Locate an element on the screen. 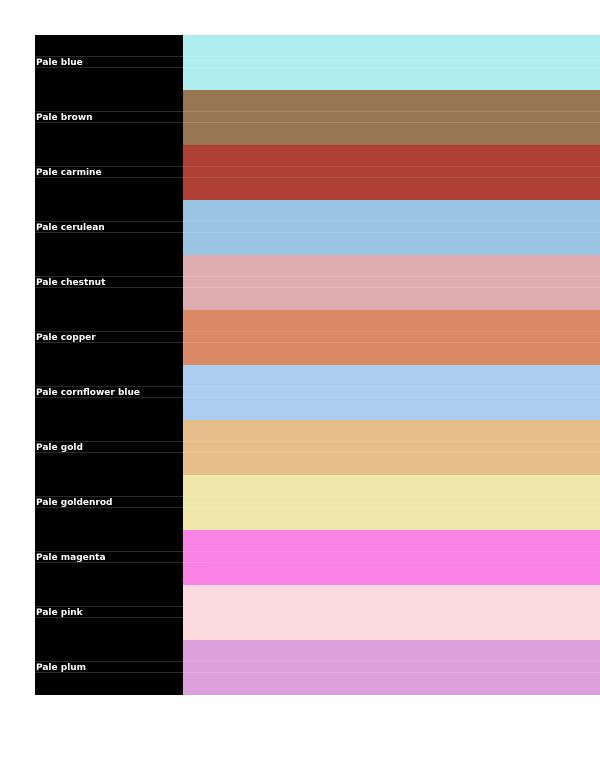 Image resolution: width=600 pixels, height=776 pixels. swatch-row: Pale carmine is located at coordinates (317, 172).